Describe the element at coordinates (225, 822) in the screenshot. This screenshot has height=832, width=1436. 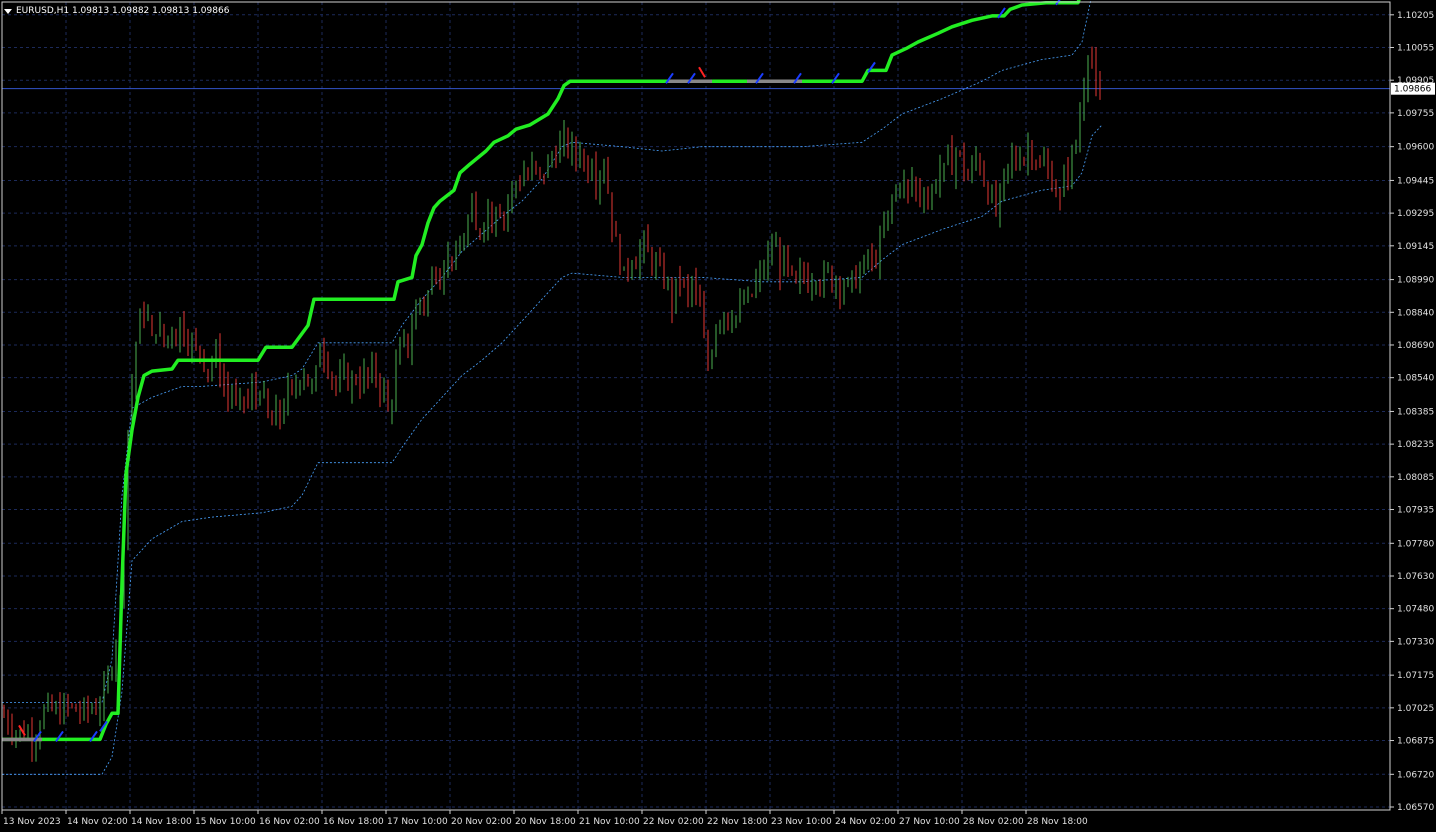
I see `x-tick-label: 15 Nov 10:00` at that location.